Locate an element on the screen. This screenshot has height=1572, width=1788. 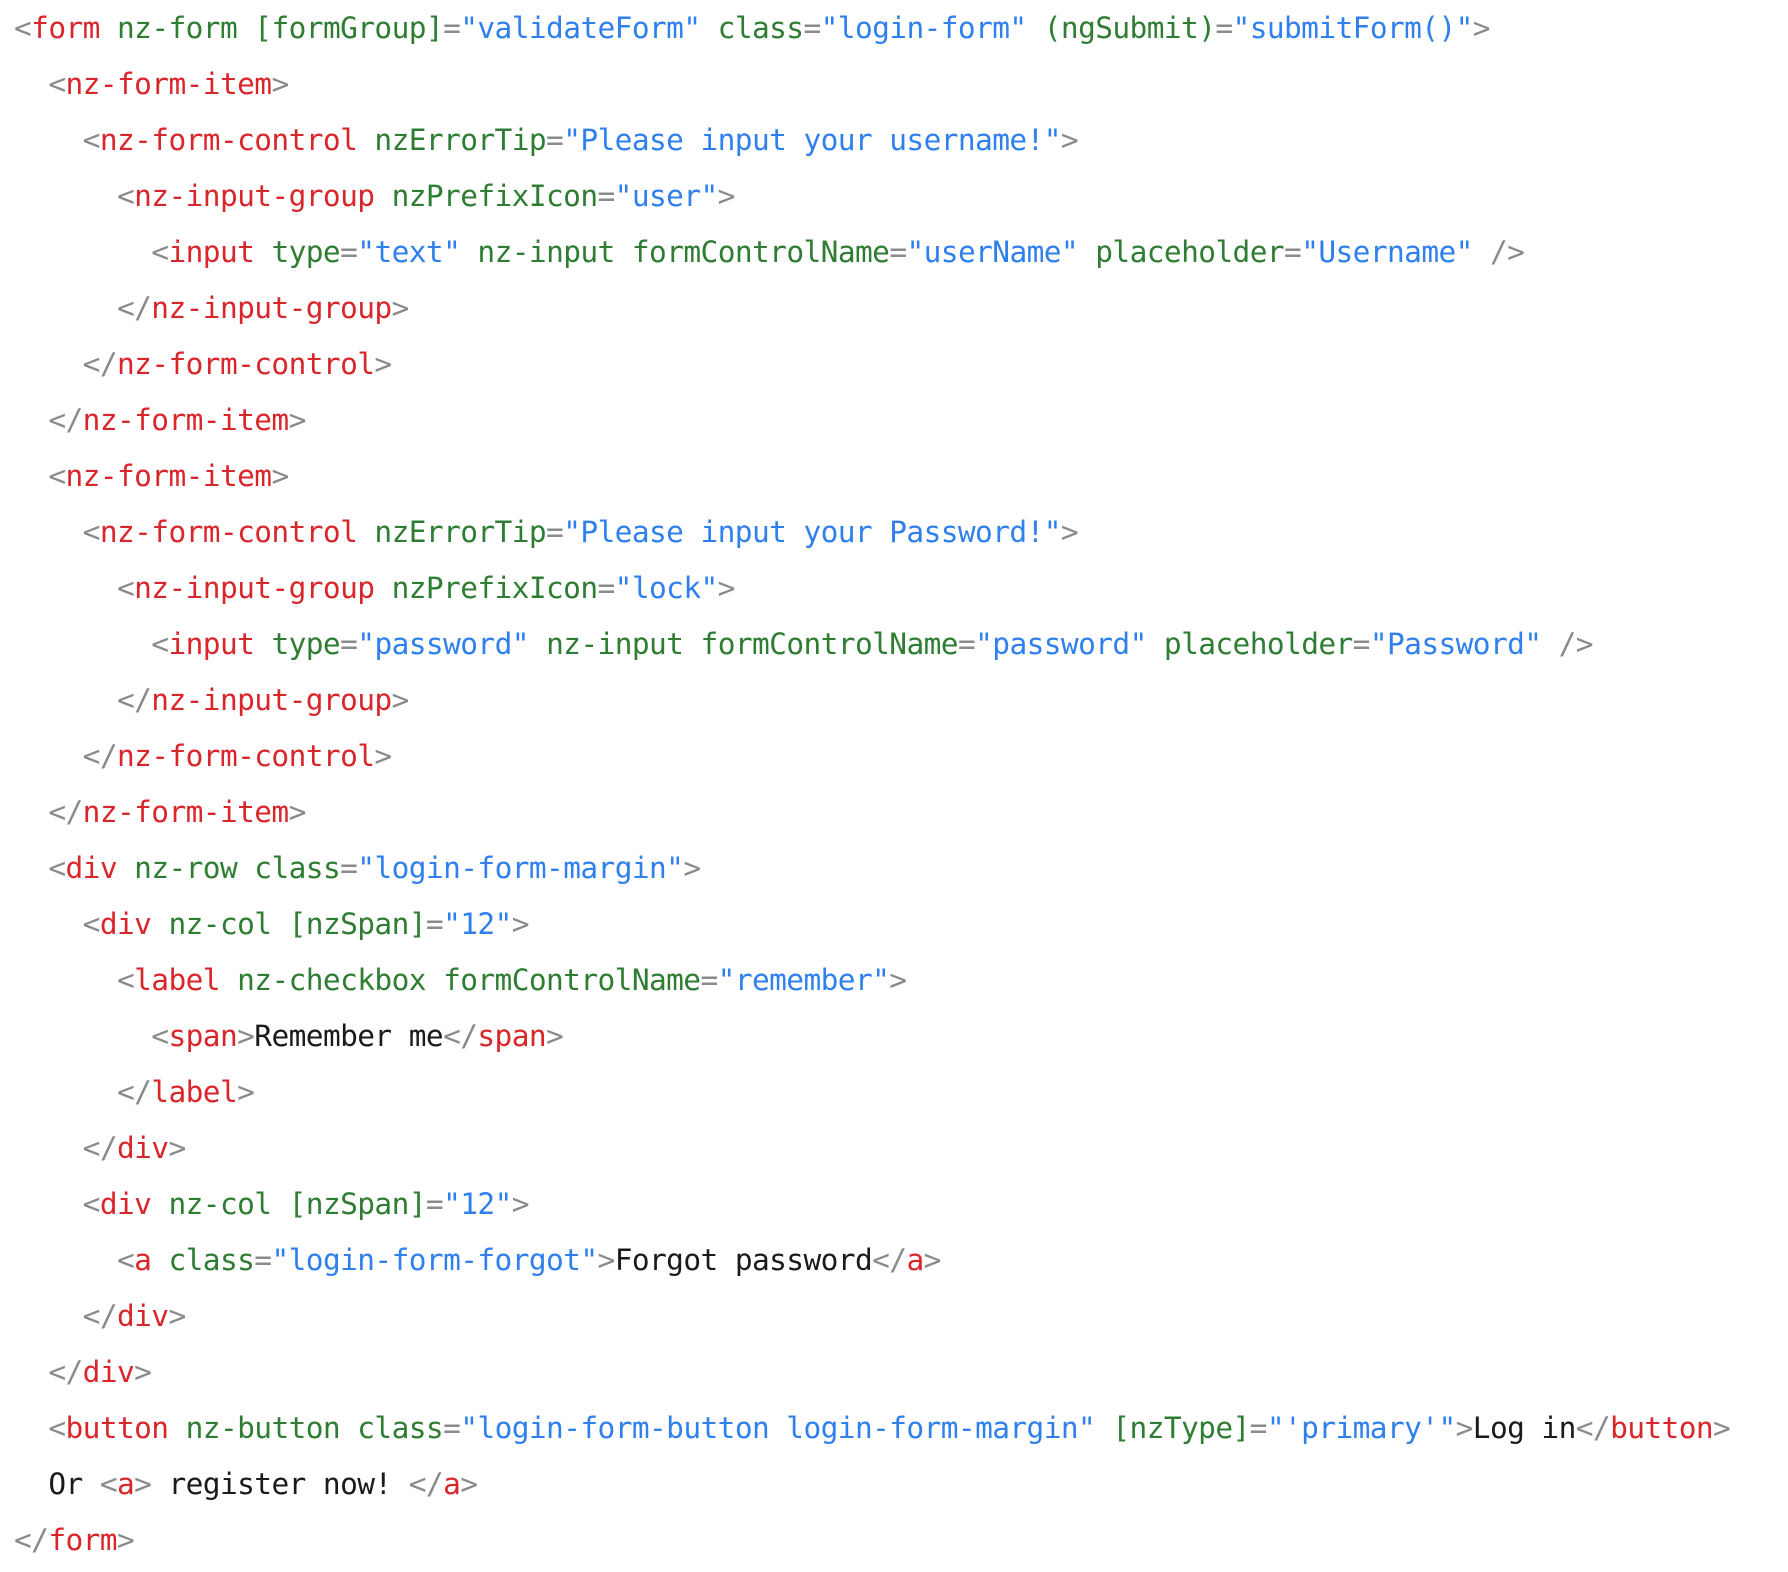
attribute-name-token: nzPrefixIcon is located at coordinates (495, 196).